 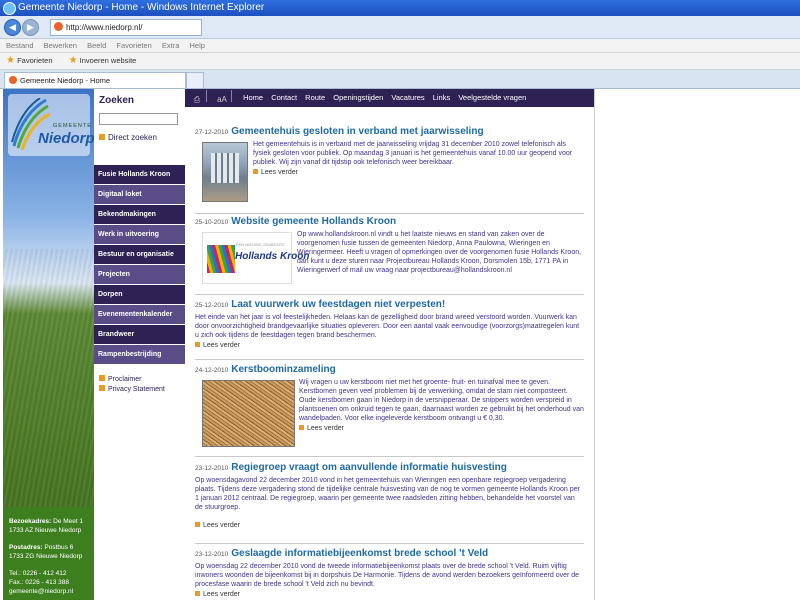 I want to click on sidebar-item-werk: Werk in uitvoering, so click(x=139, y=234).